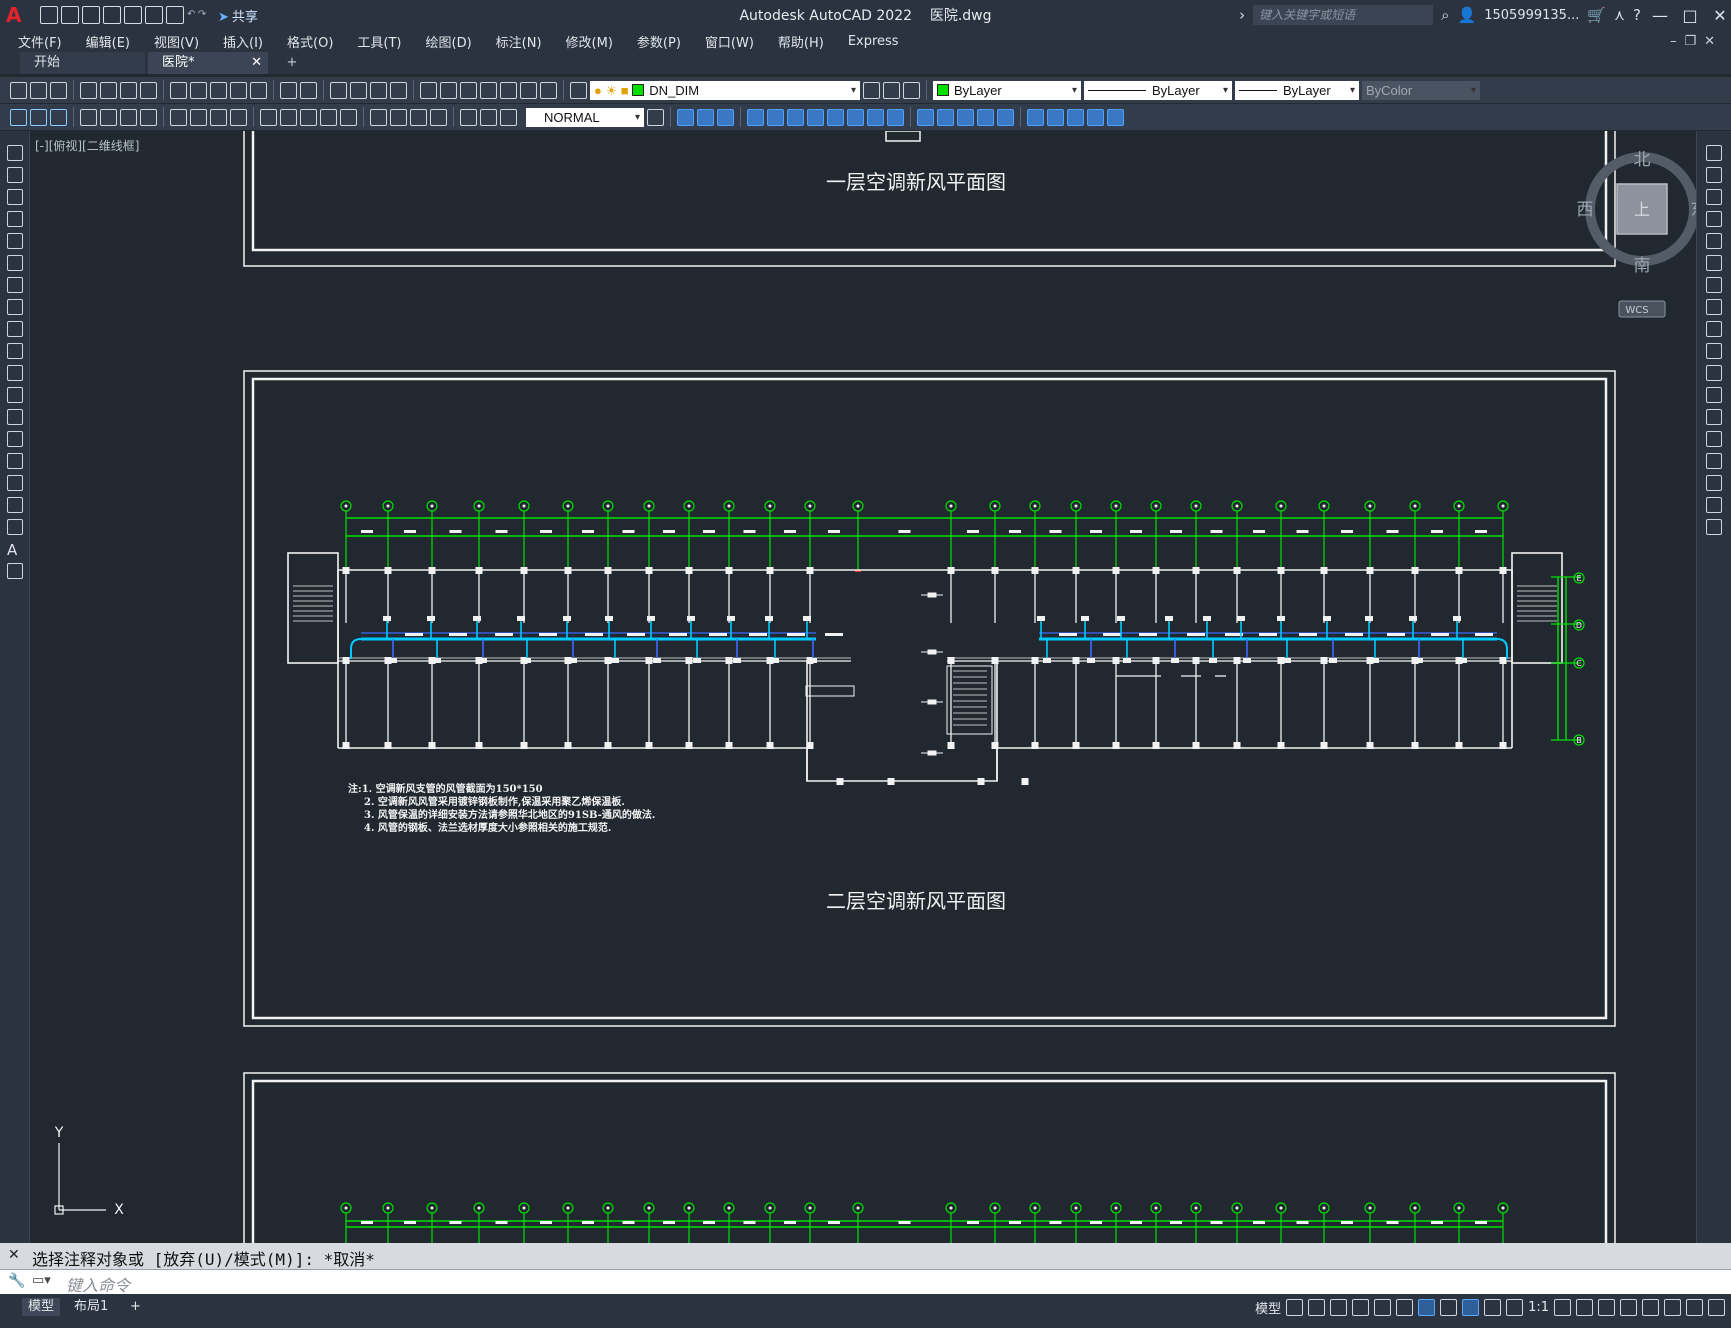 The width and height of the screenshot is (1731, 1328). What do you see at coordinates (88, 117) in the screenshot?
I see `dim-linear-icon` at bounding box center [88, 117].